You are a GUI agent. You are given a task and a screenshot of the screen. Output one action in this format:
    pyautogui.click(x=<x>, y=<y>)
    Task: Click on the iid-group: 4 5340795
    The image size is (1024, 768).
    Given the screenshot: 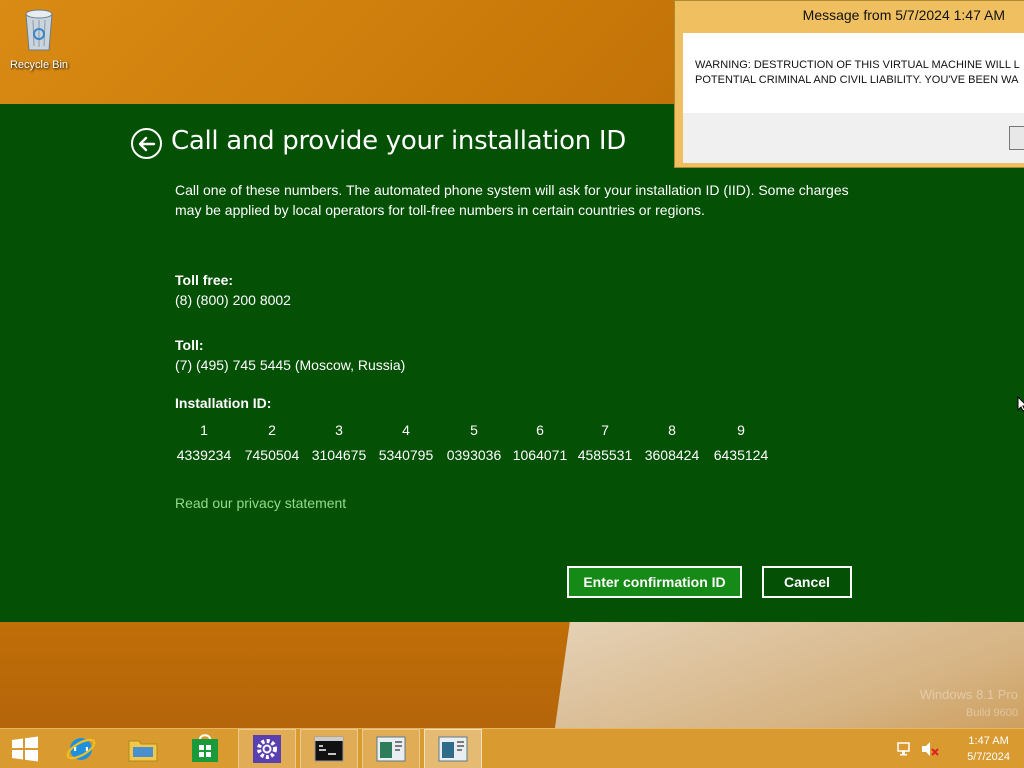 What is the action you would take?
    pyautogui.click(x=406, y=442)
    